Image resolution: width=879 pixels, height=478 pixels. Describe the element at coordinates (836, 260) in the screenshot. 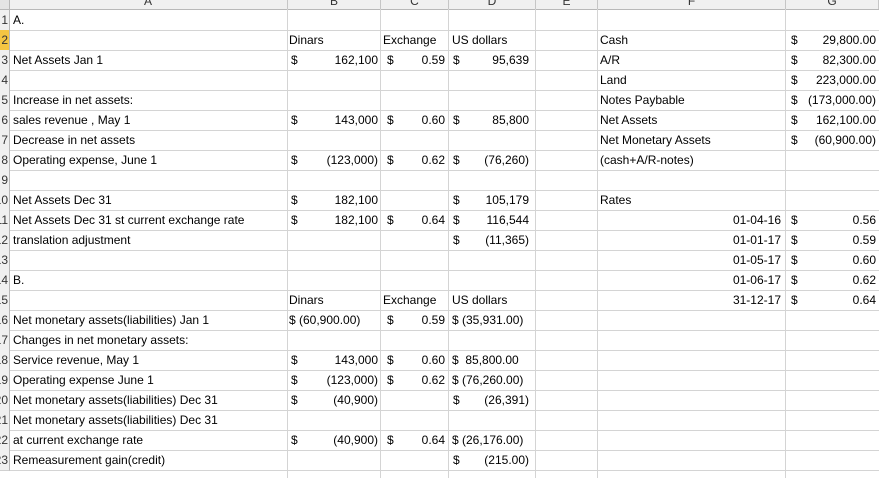

I see `cell-g2: 0.60` at that location.